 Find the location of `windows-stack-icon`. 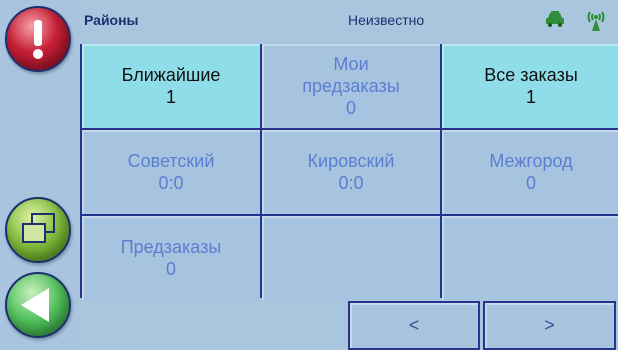

windows-stack-icon is located at coordinates (38, 228).